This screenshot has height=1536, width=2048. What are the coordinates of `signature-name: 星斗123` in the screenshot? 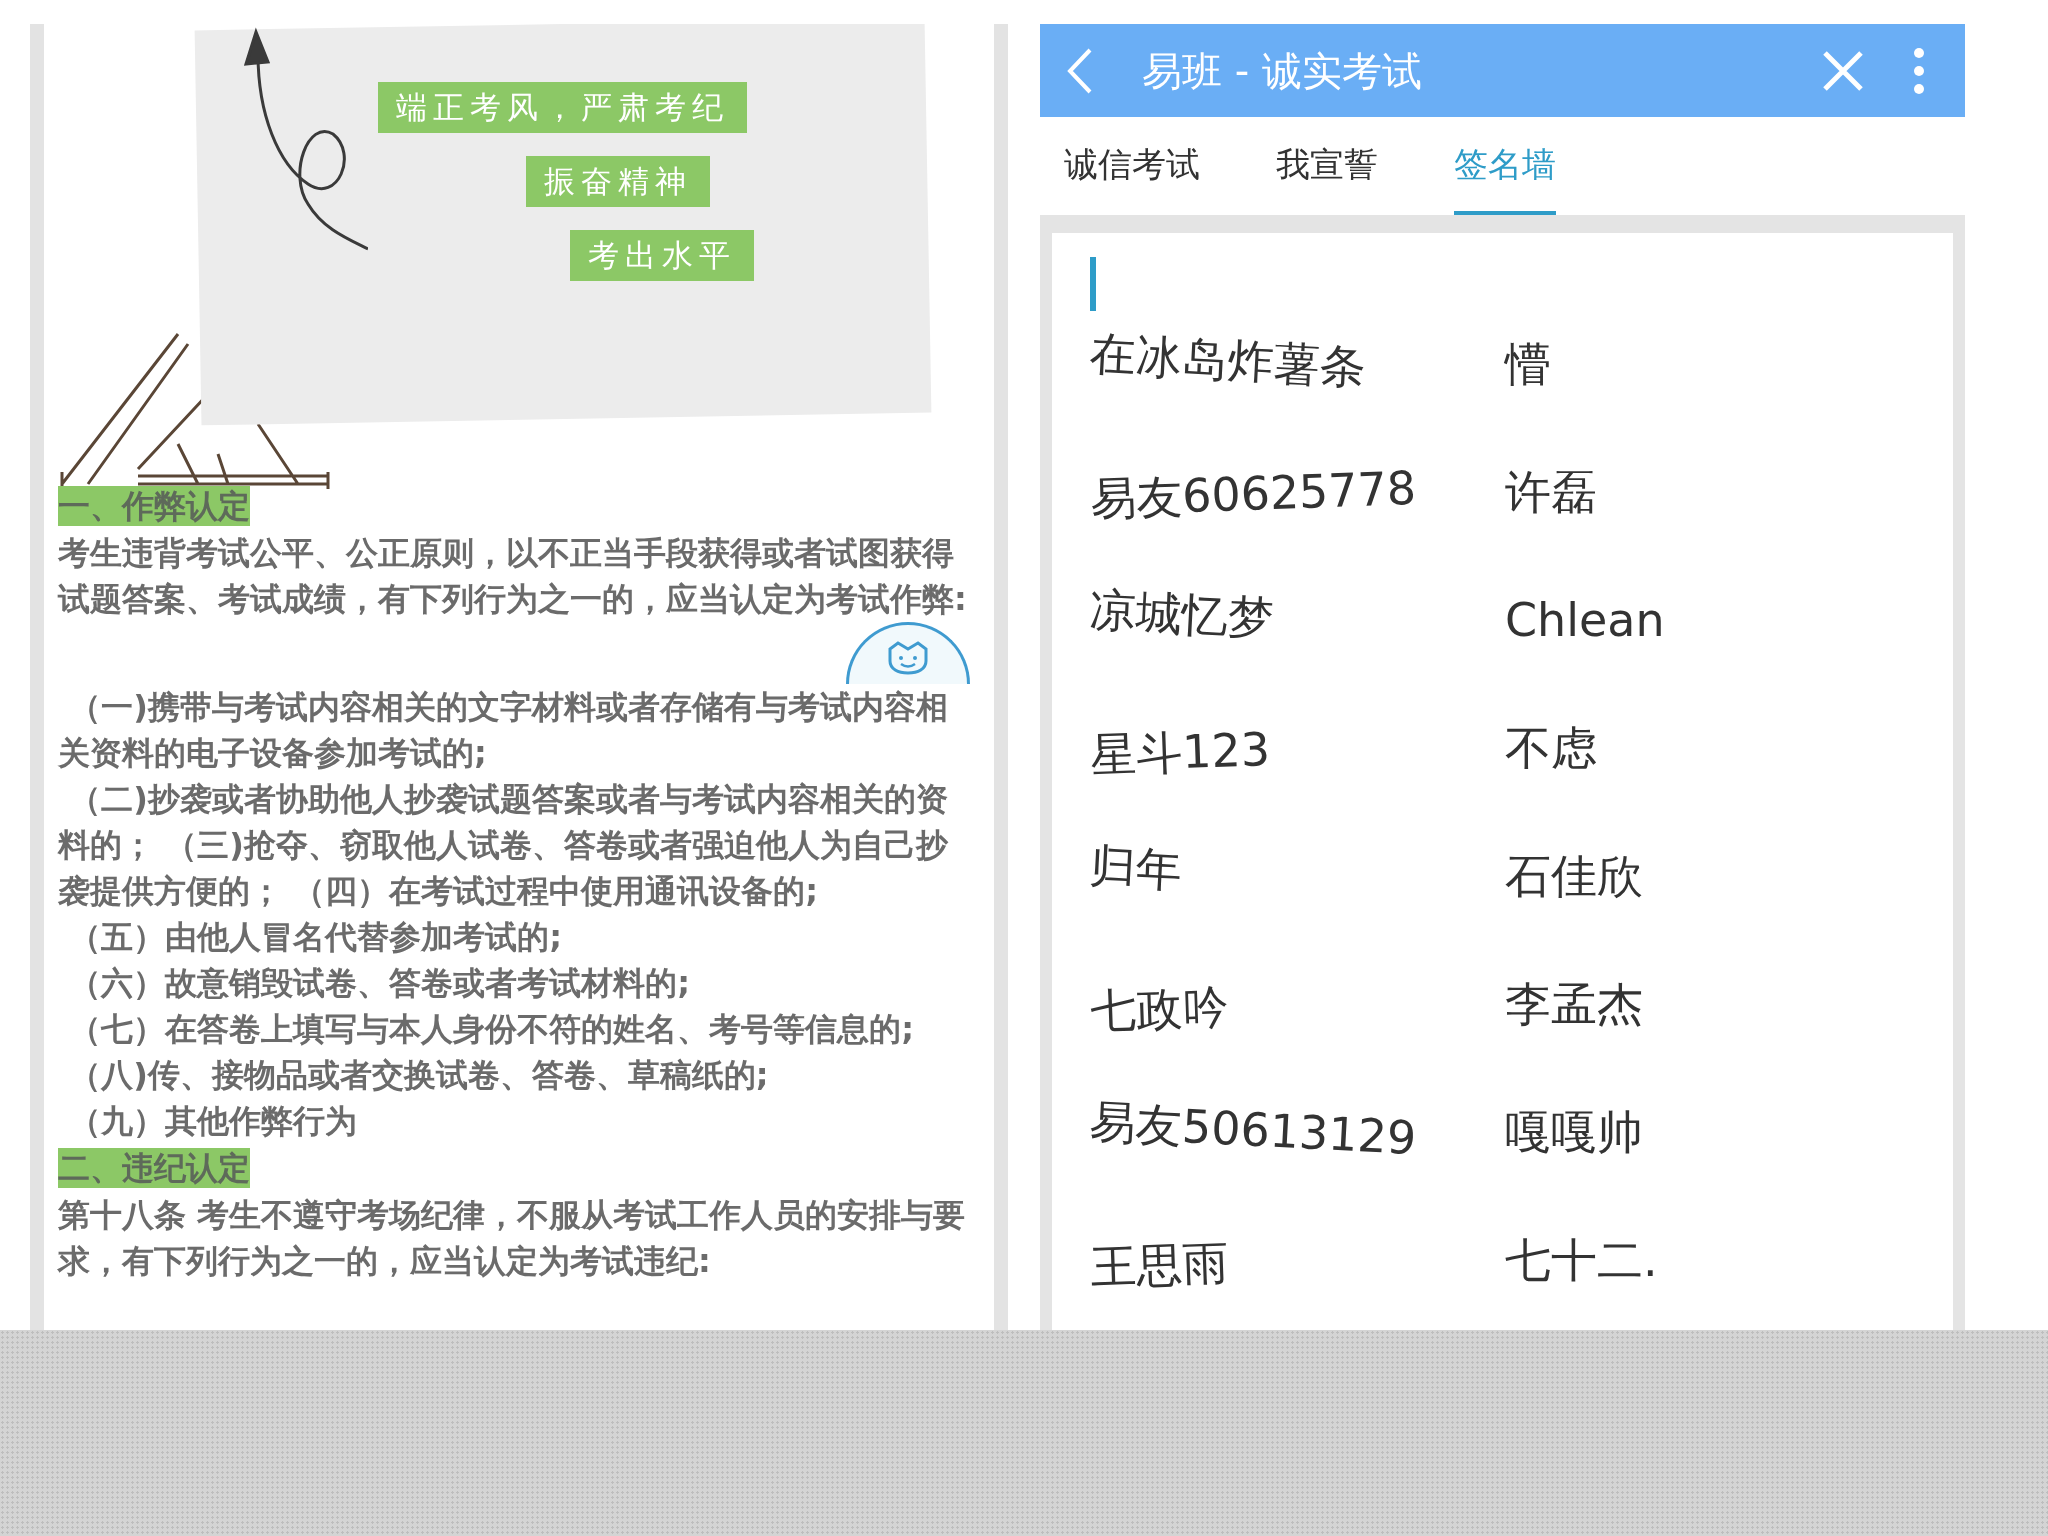 It's located at (1180, 753).